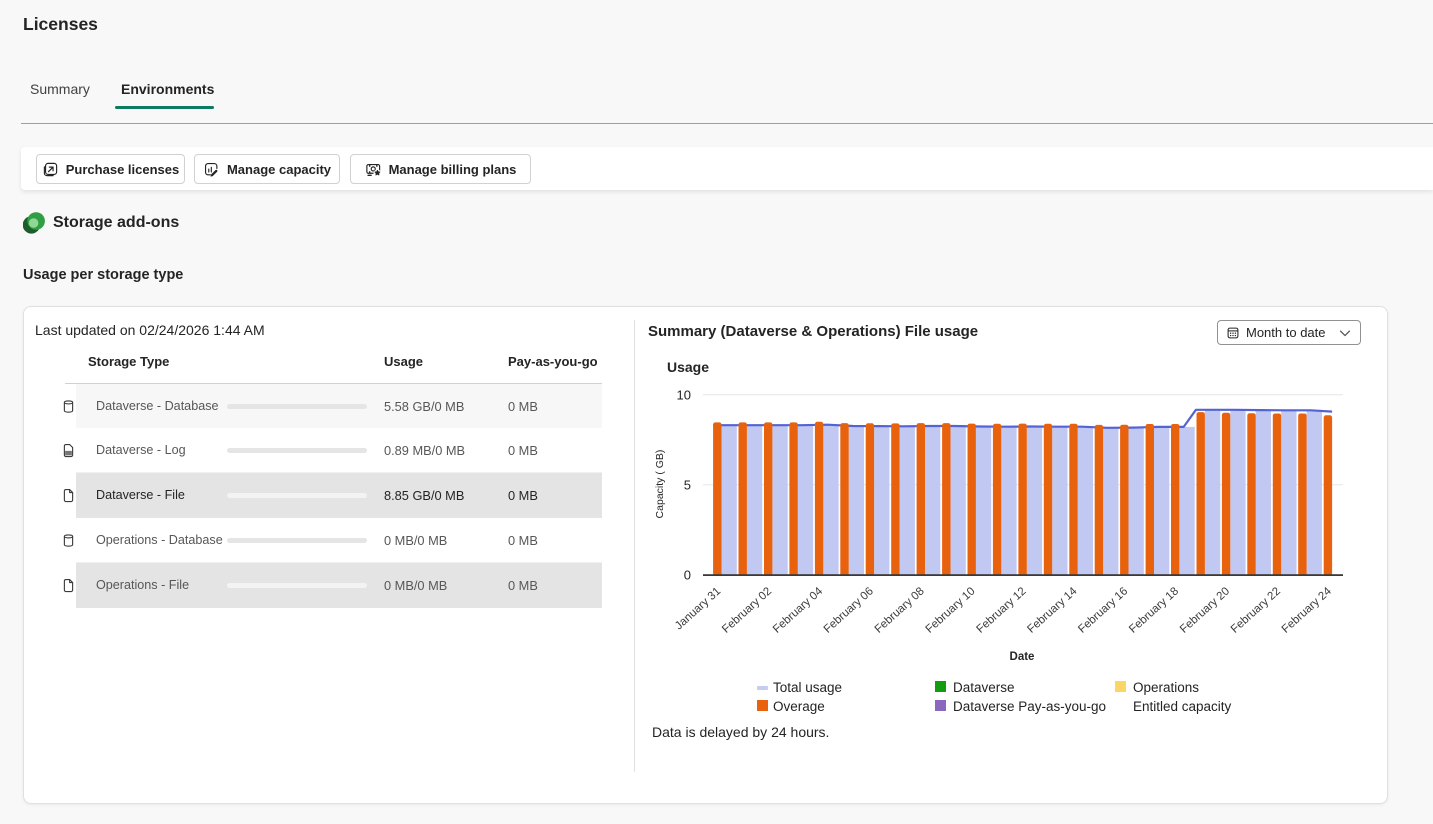  I want to click on svg-text: February 14, so click(1052, 610).